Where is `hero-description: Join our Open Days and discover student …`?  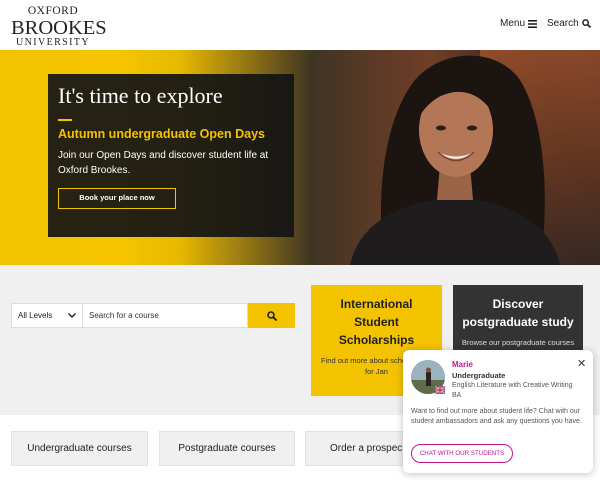 hero-description: Join our Open Days and discover student … is located at coordinates (163, 163).